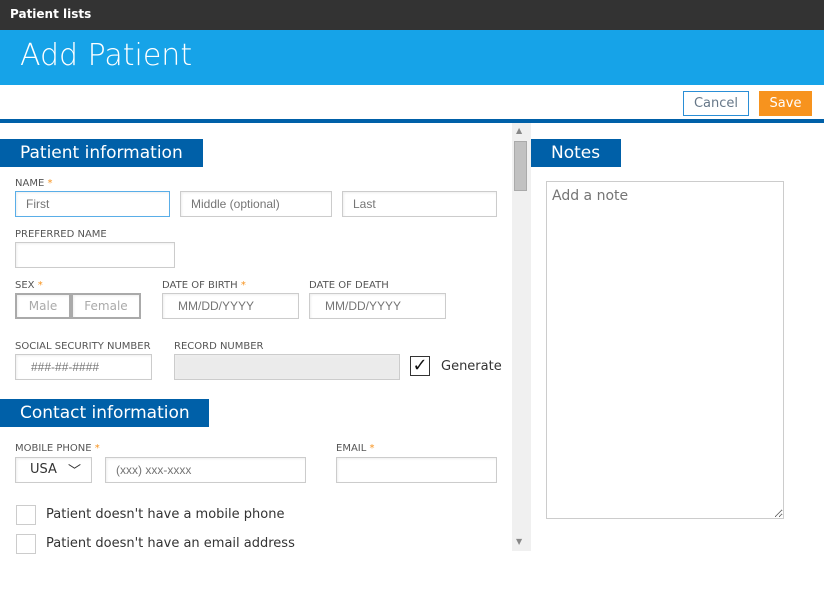 This screenshot has height=591, width=824. What do you see at coordinates (349, 285) in the screenshot?
I see `dod-label: DATE OF DEATH` at bounding box center [349, 285].